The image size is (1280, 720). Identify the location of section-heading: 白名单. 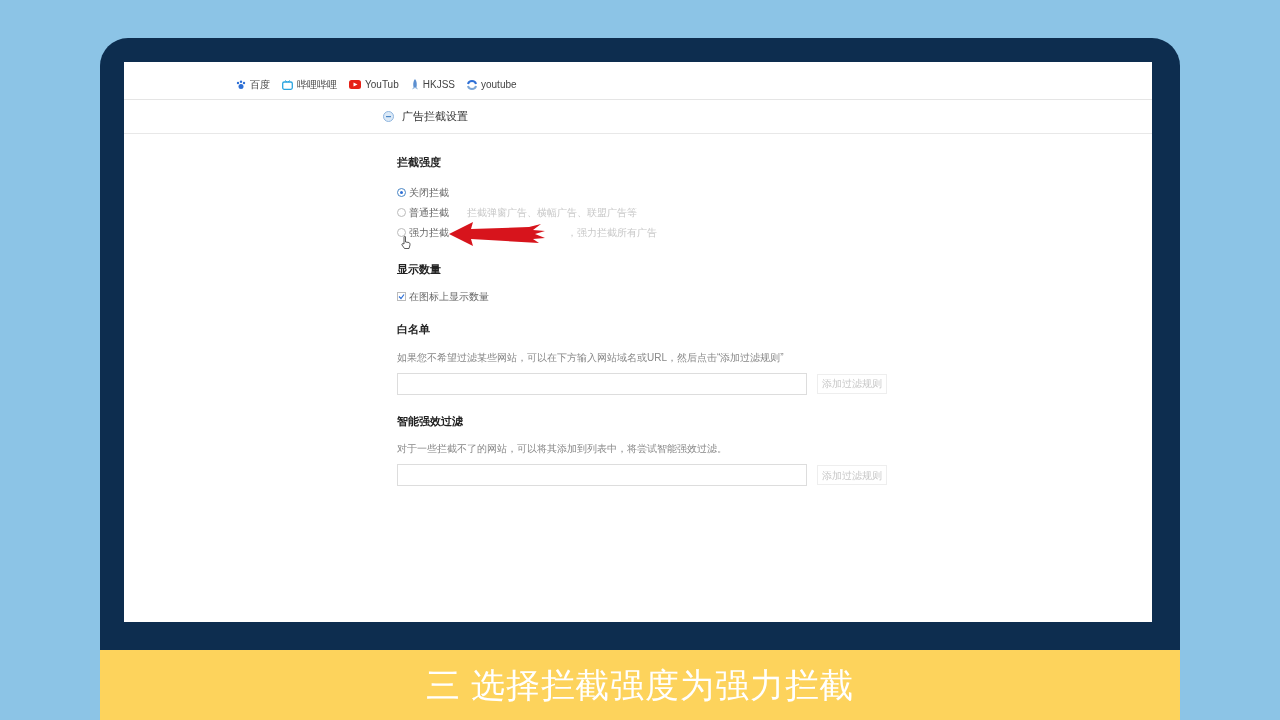
(414, 329).